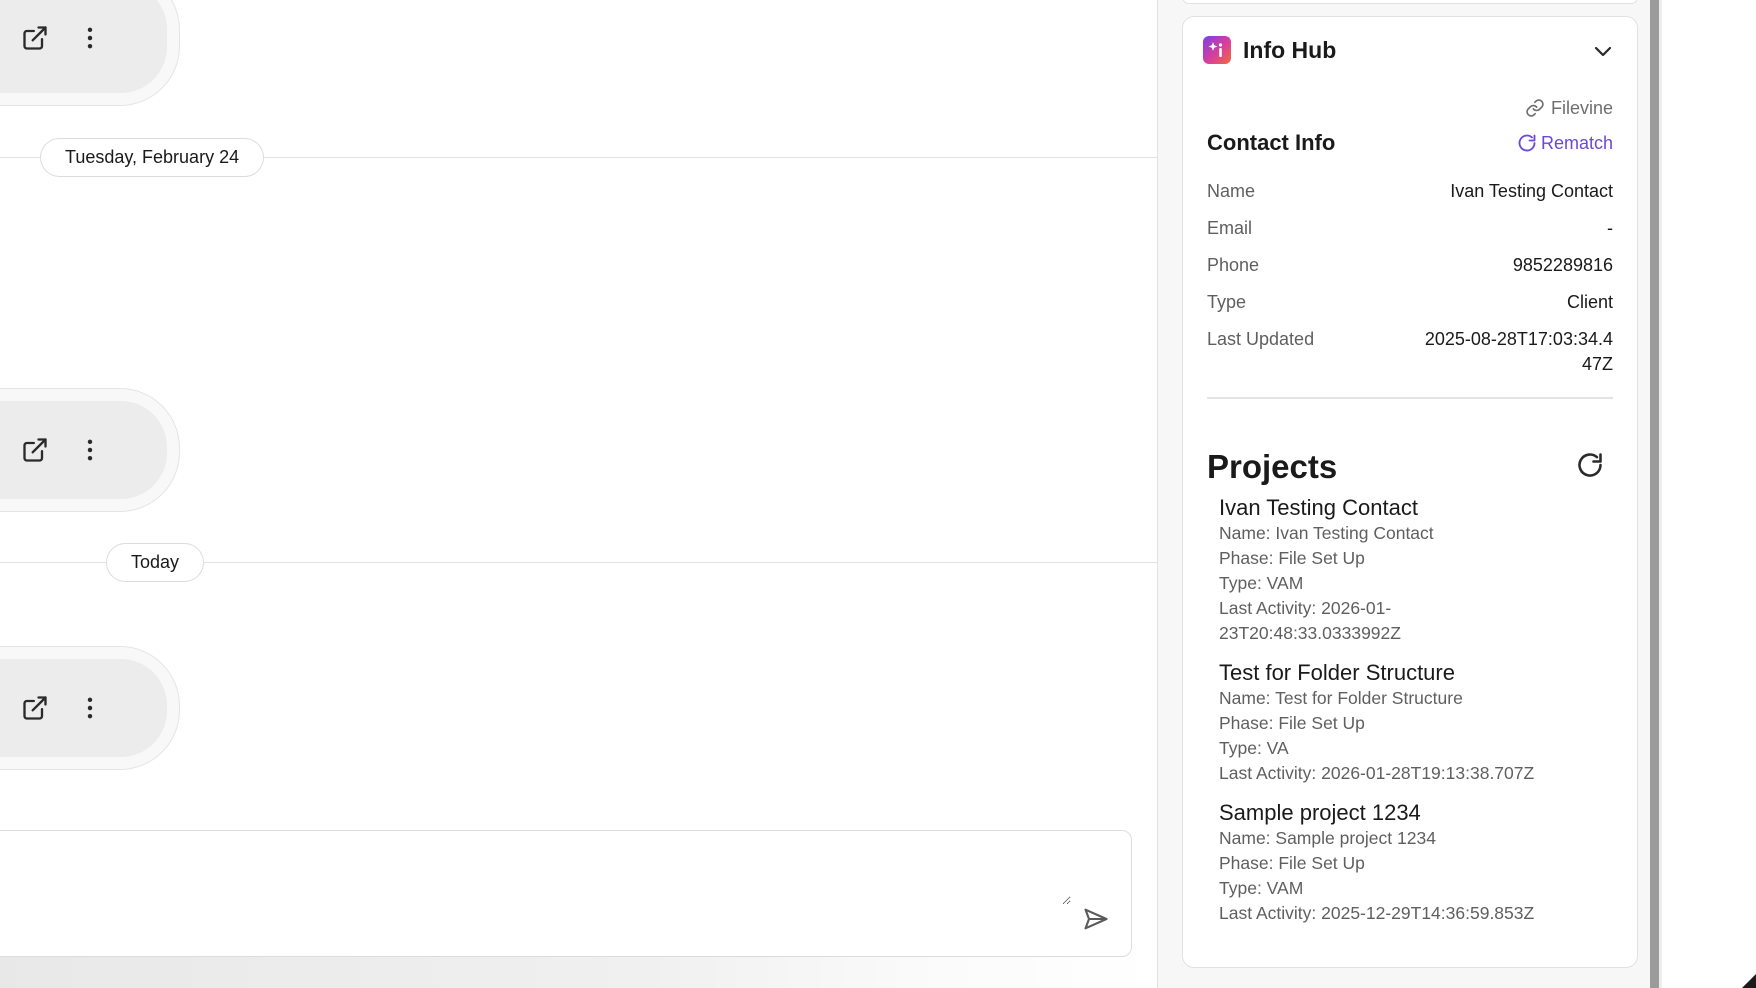 The image size is (1756, 988). What do you see at coordinates (1416, 570) in the screenshot?
I see `project-item: Ivan Testing Contact Name` at bounding box center [1416, 570].